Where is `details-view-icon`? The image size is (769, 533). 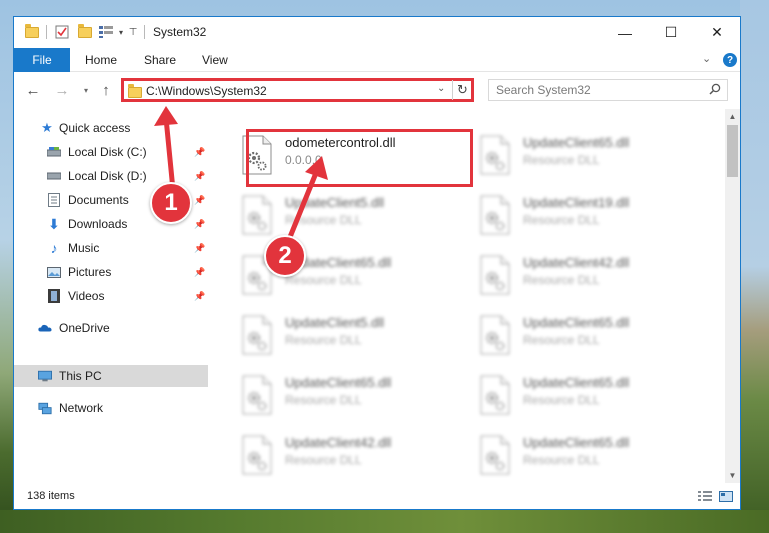
details-view-icon is located at coordinates (705, 496).